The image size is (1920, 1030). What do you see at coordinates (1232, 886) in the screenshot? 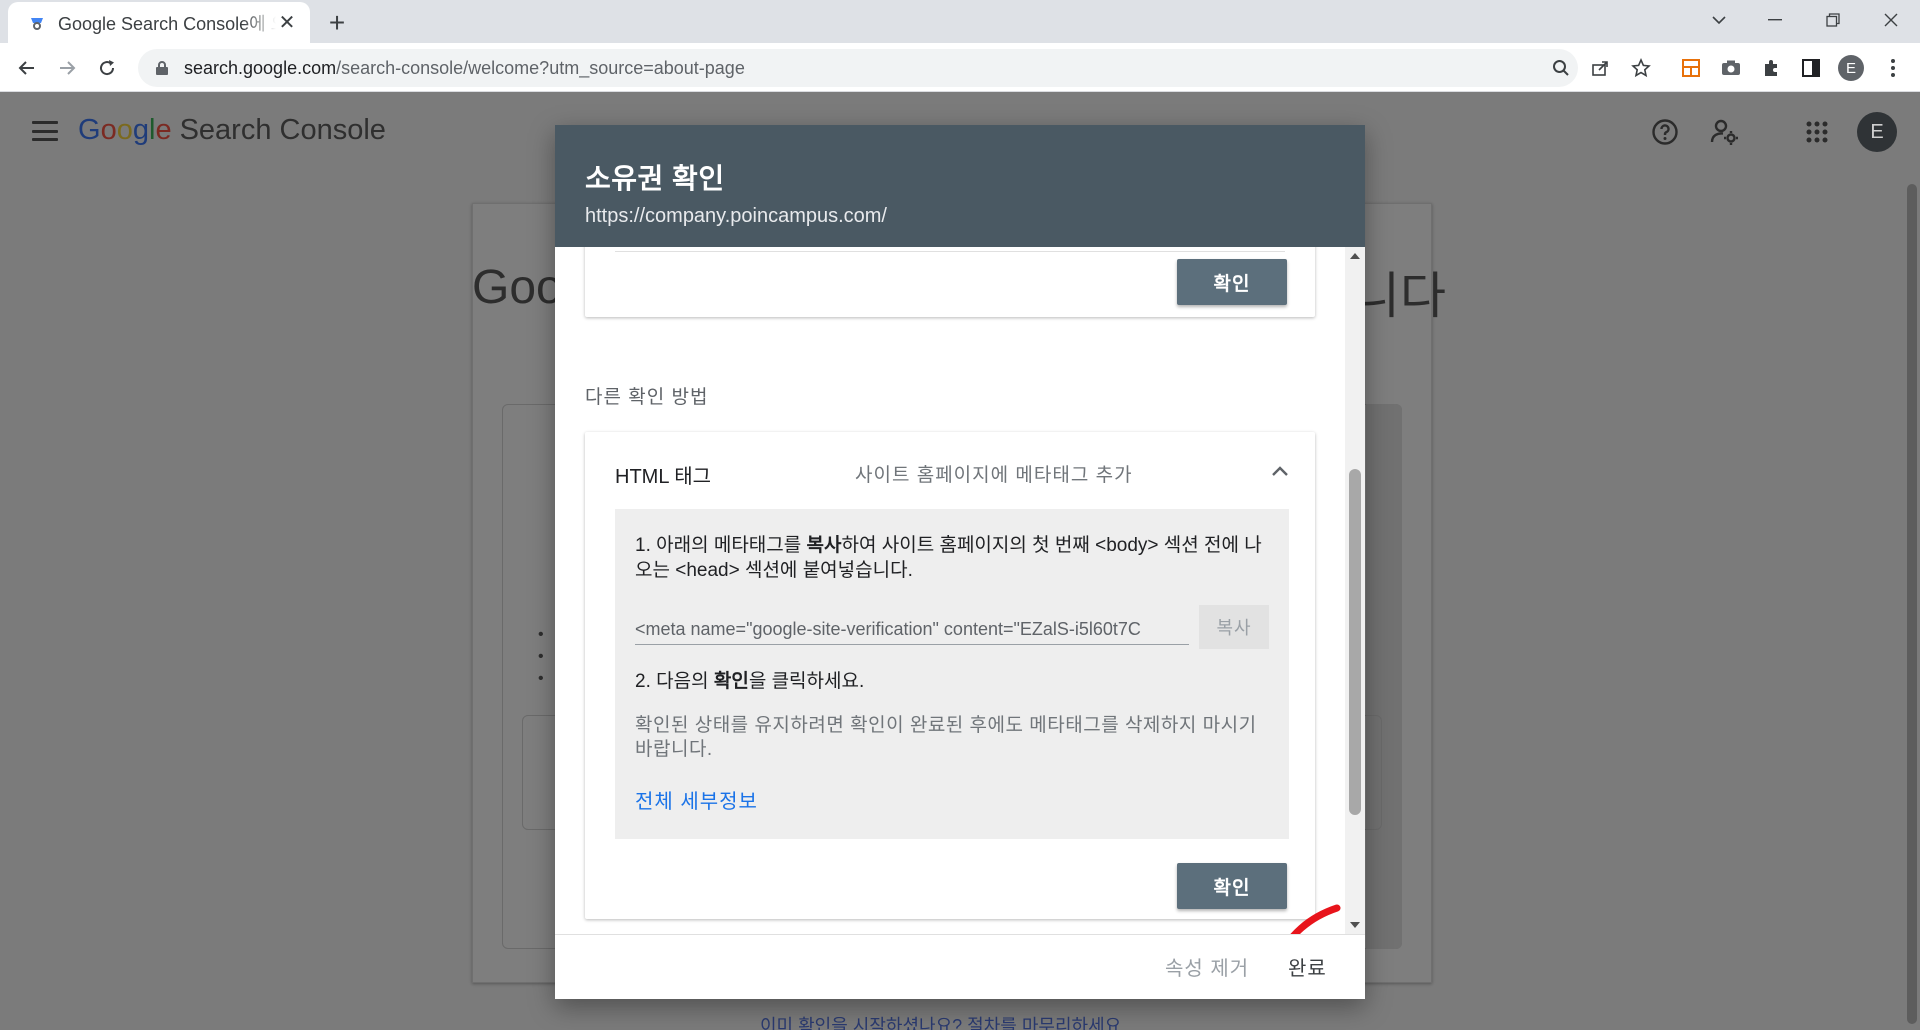
I see `html-tag-confirm-button: 확인` at bounding box center [1232, 886].